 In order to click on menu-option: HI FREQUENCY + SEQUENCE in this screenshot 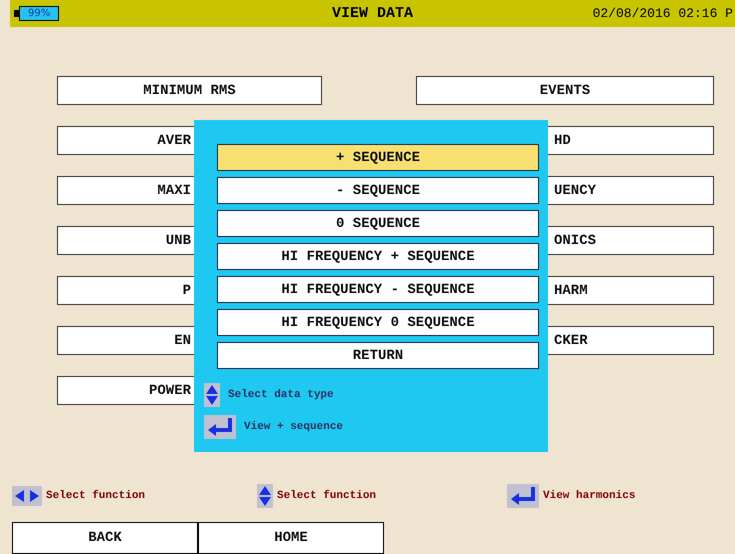, I will do `click(378, 256)`.